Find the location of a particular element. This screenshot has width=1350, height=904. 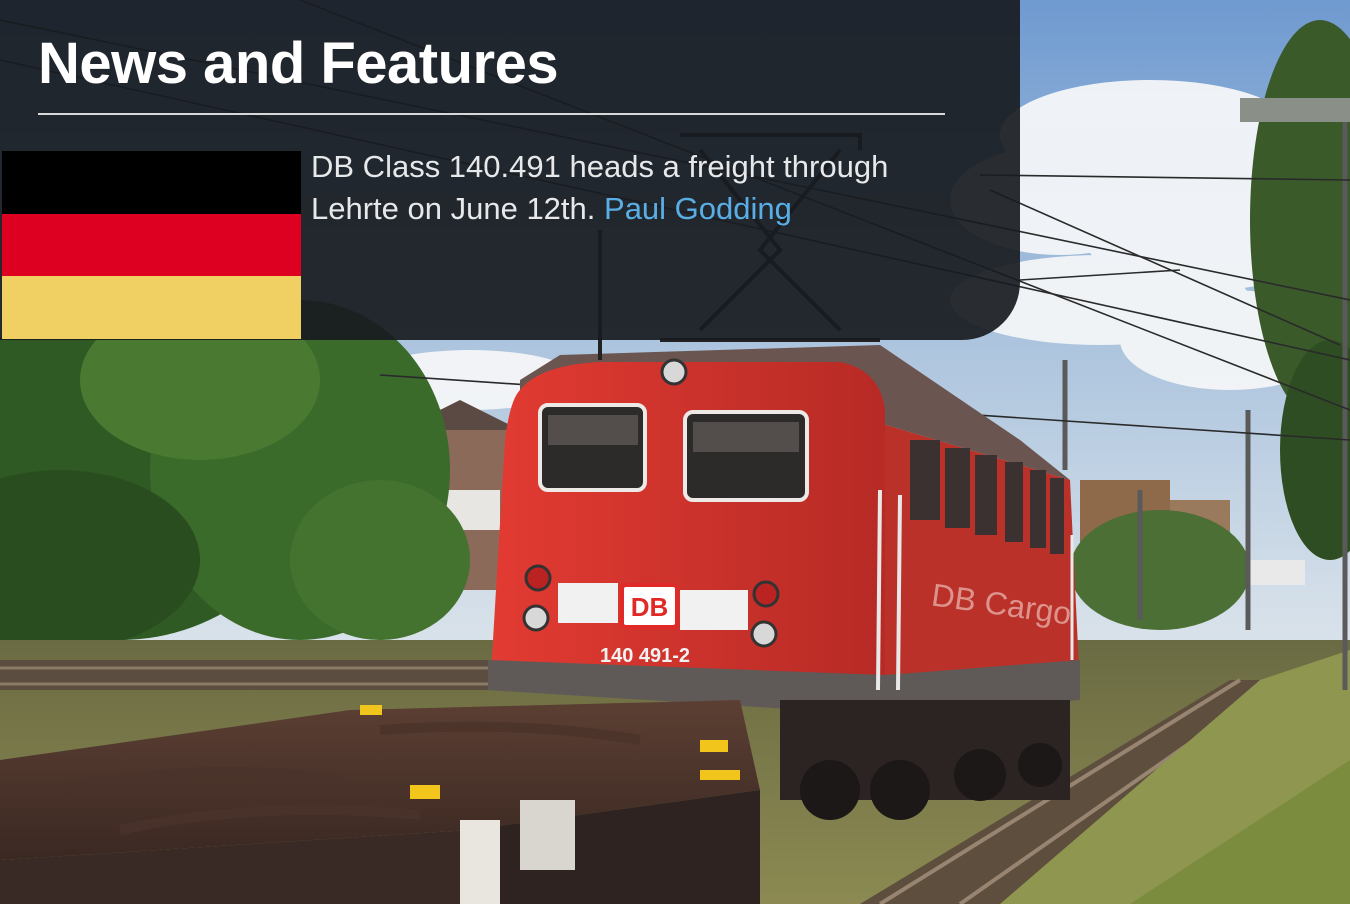

title-divider is located at coordinates (491, 114).